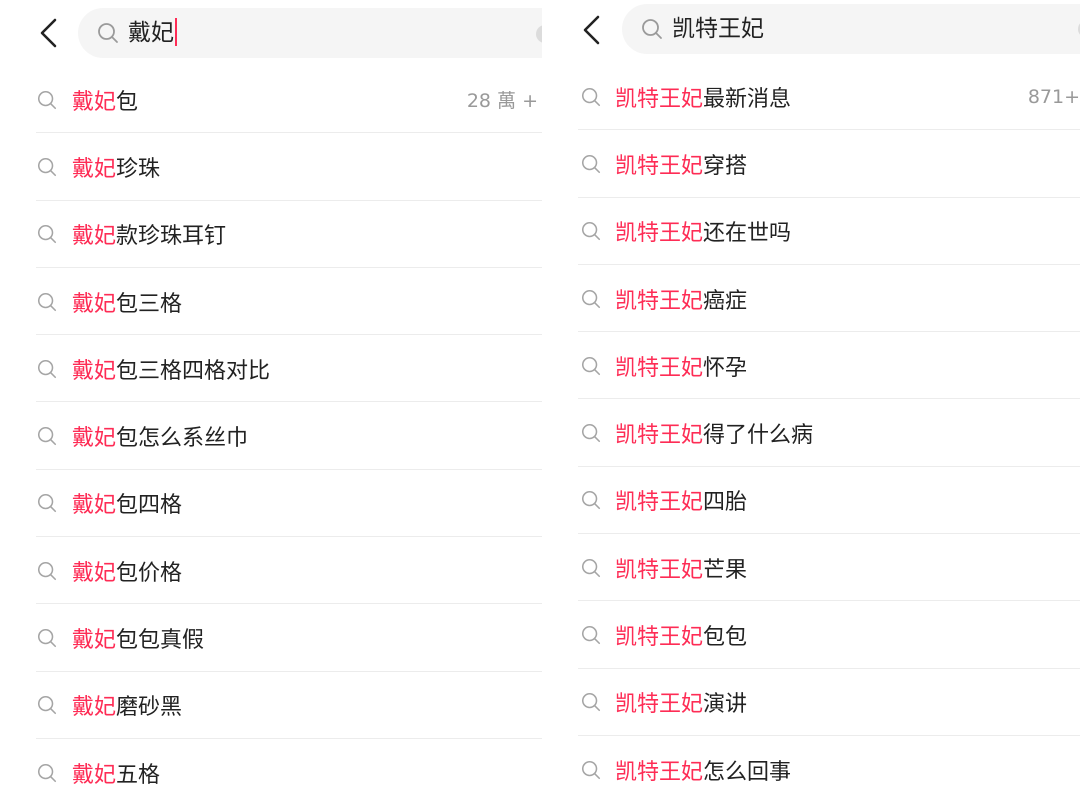  What do you see at coordinates (811, 769) in the screenshot?
I see `suggestion-item: 凯特王妃 怎么回事` at bounding box center [811, 769].